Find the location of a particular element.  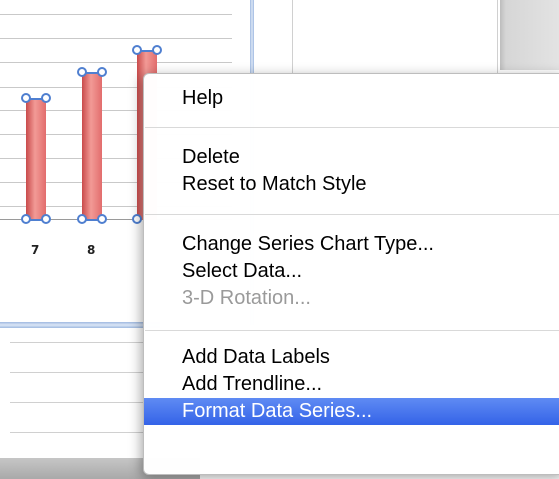

menu-item-add-data-labels: Add Data Labels is located at coordinates (351, 357).